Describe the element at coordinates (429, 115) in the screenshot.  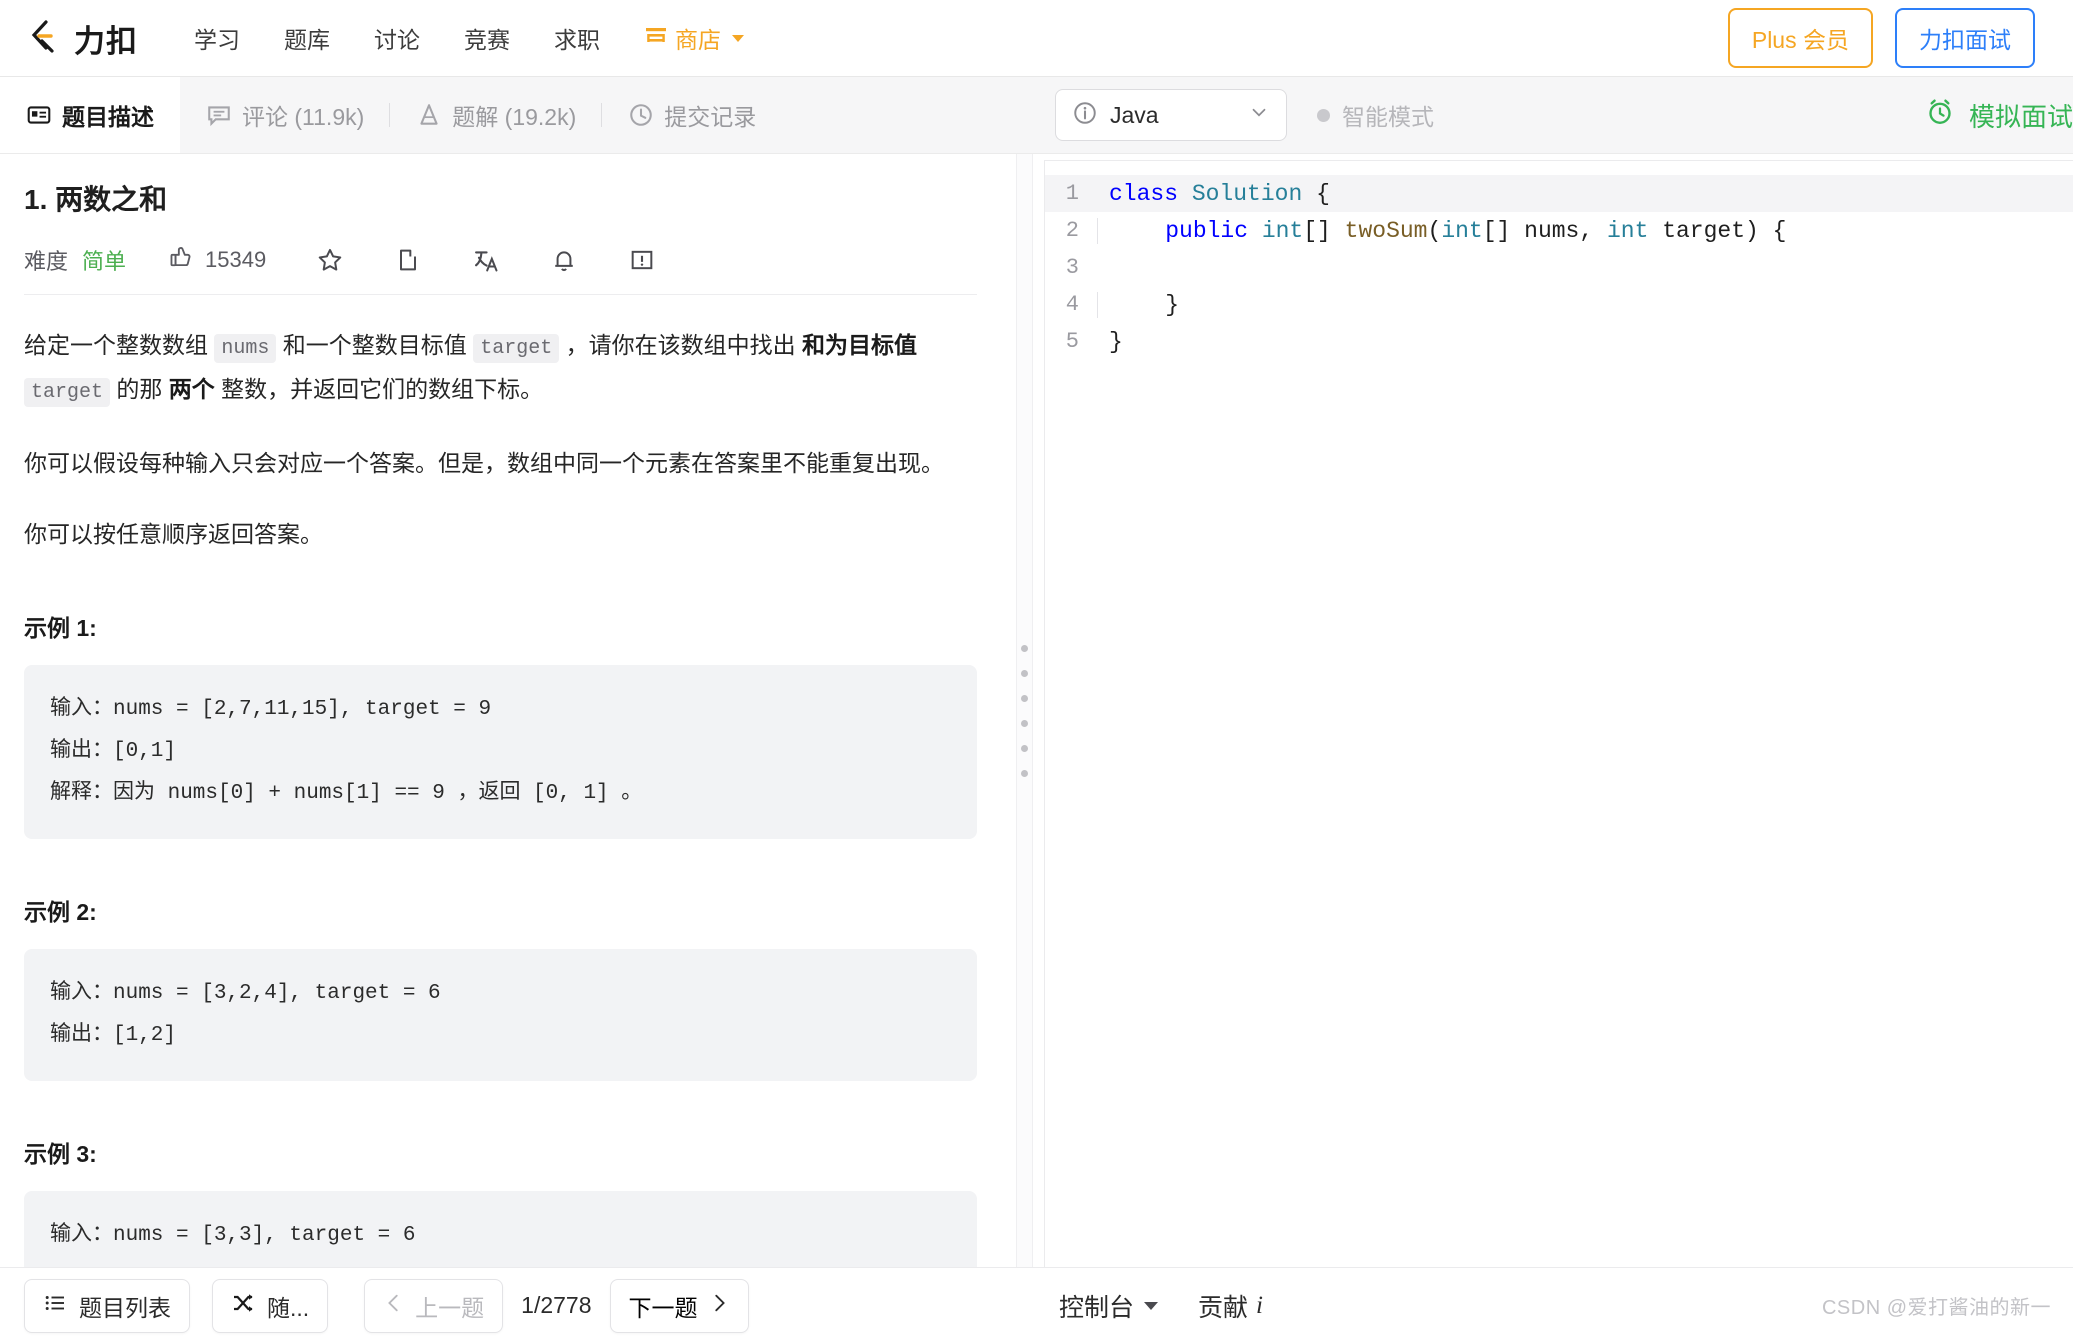
I see `flask-icon` at that location.